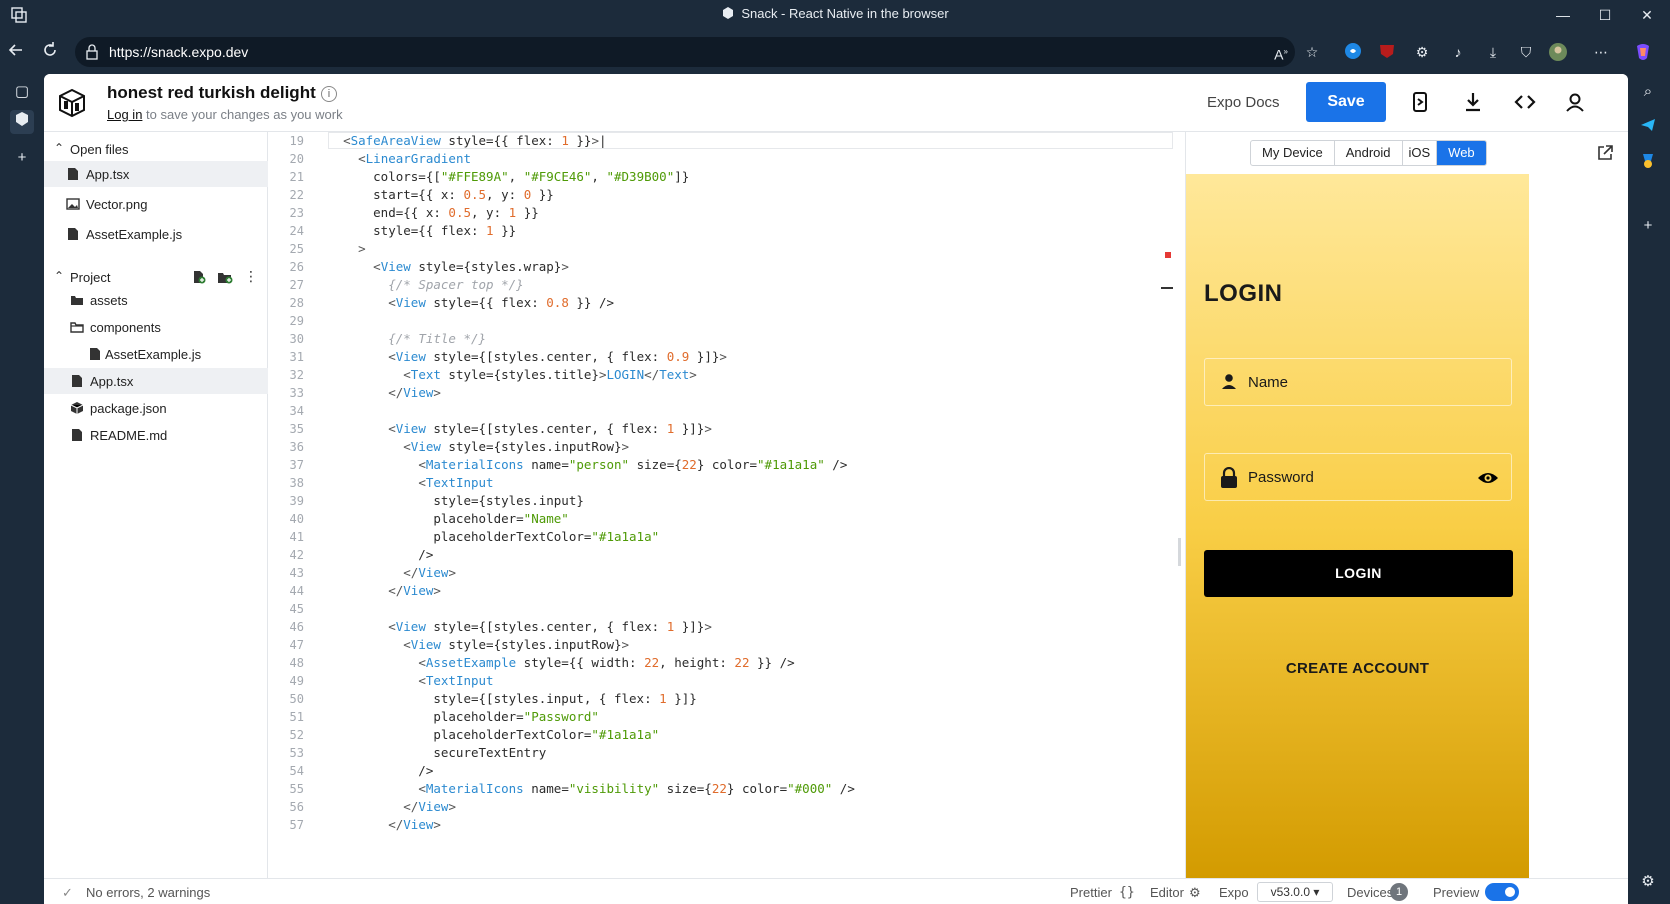  What do you see at coordinates (1558, 52) in the screenshot?
I see `profile-icon` at bounding box center [1558, 52].